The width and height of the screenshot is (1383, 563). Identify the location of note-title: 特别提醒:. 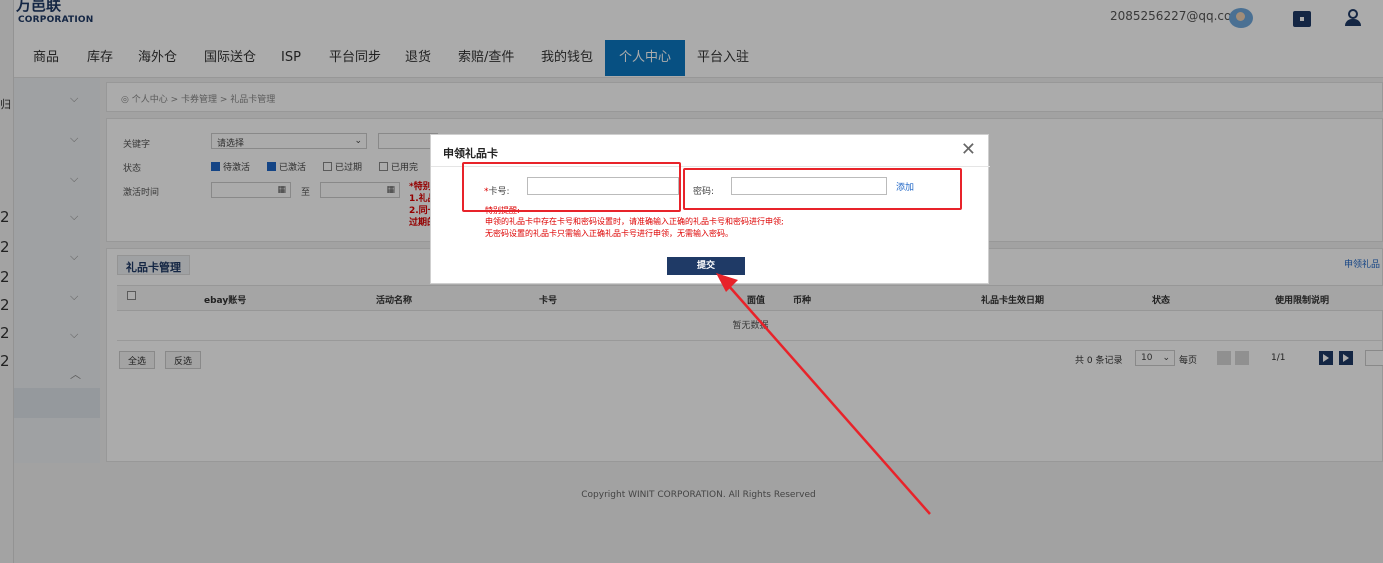
(502, 210).